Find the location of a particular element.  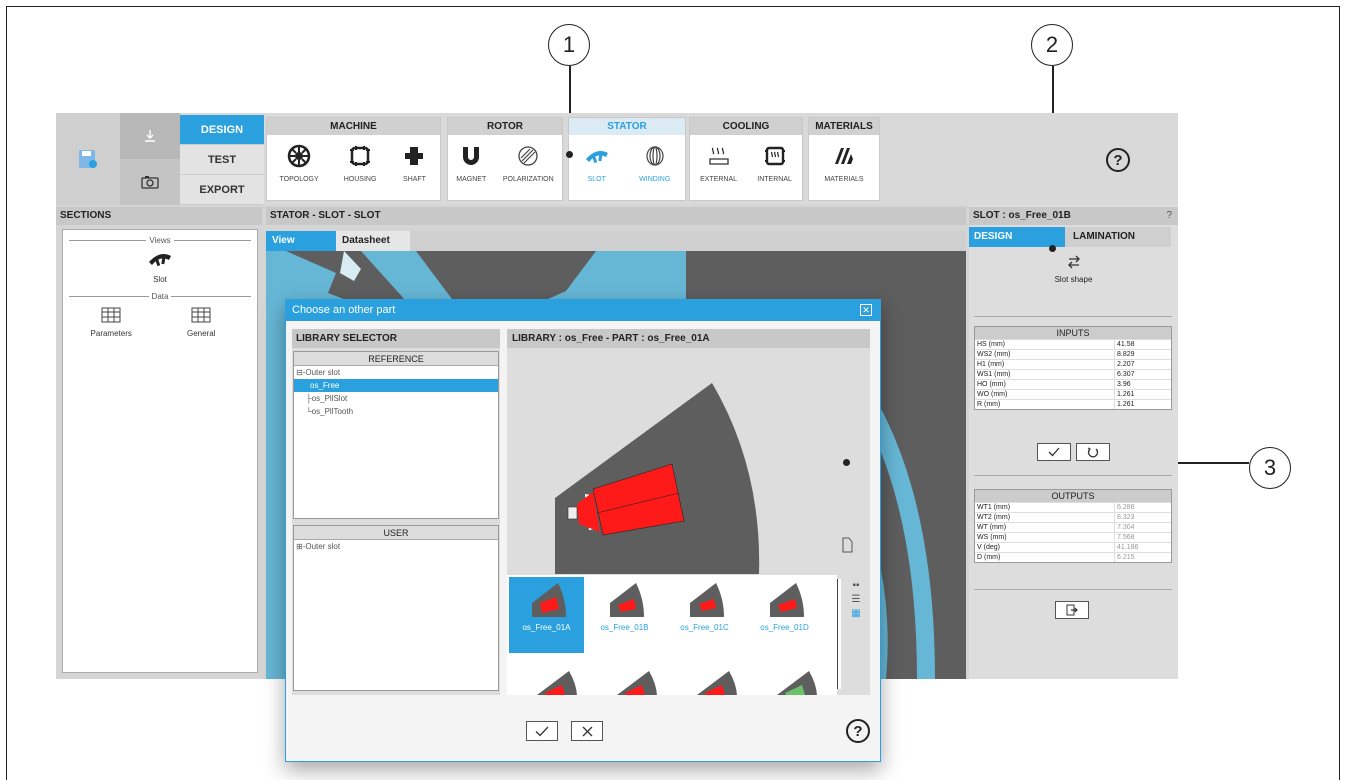

inputs-param-value: 6.307 is located at coordinates (1143, 374).